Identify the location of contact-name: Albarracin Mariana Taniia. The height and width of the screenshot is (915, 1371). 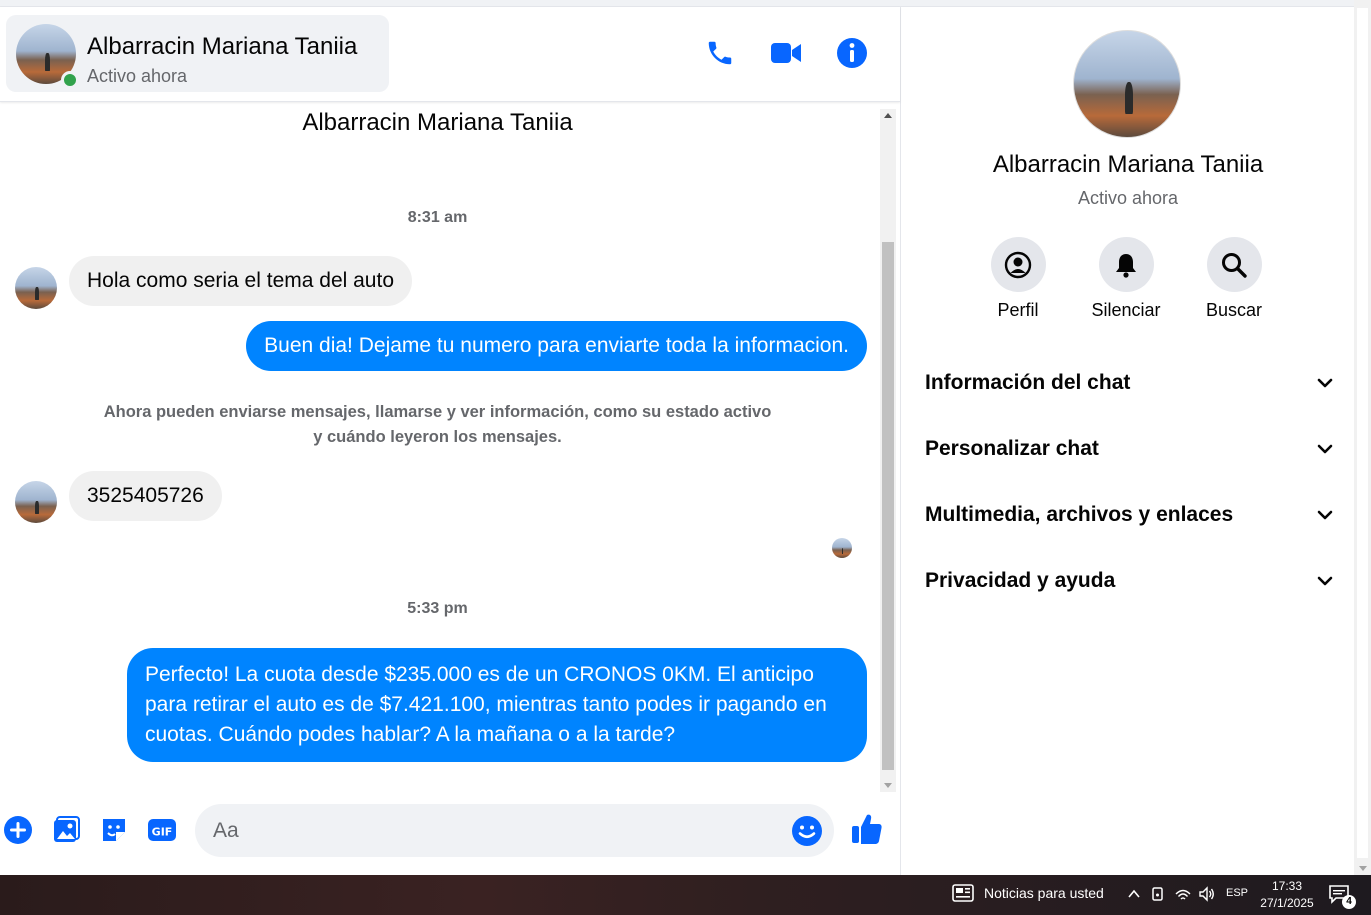
(222, 46).